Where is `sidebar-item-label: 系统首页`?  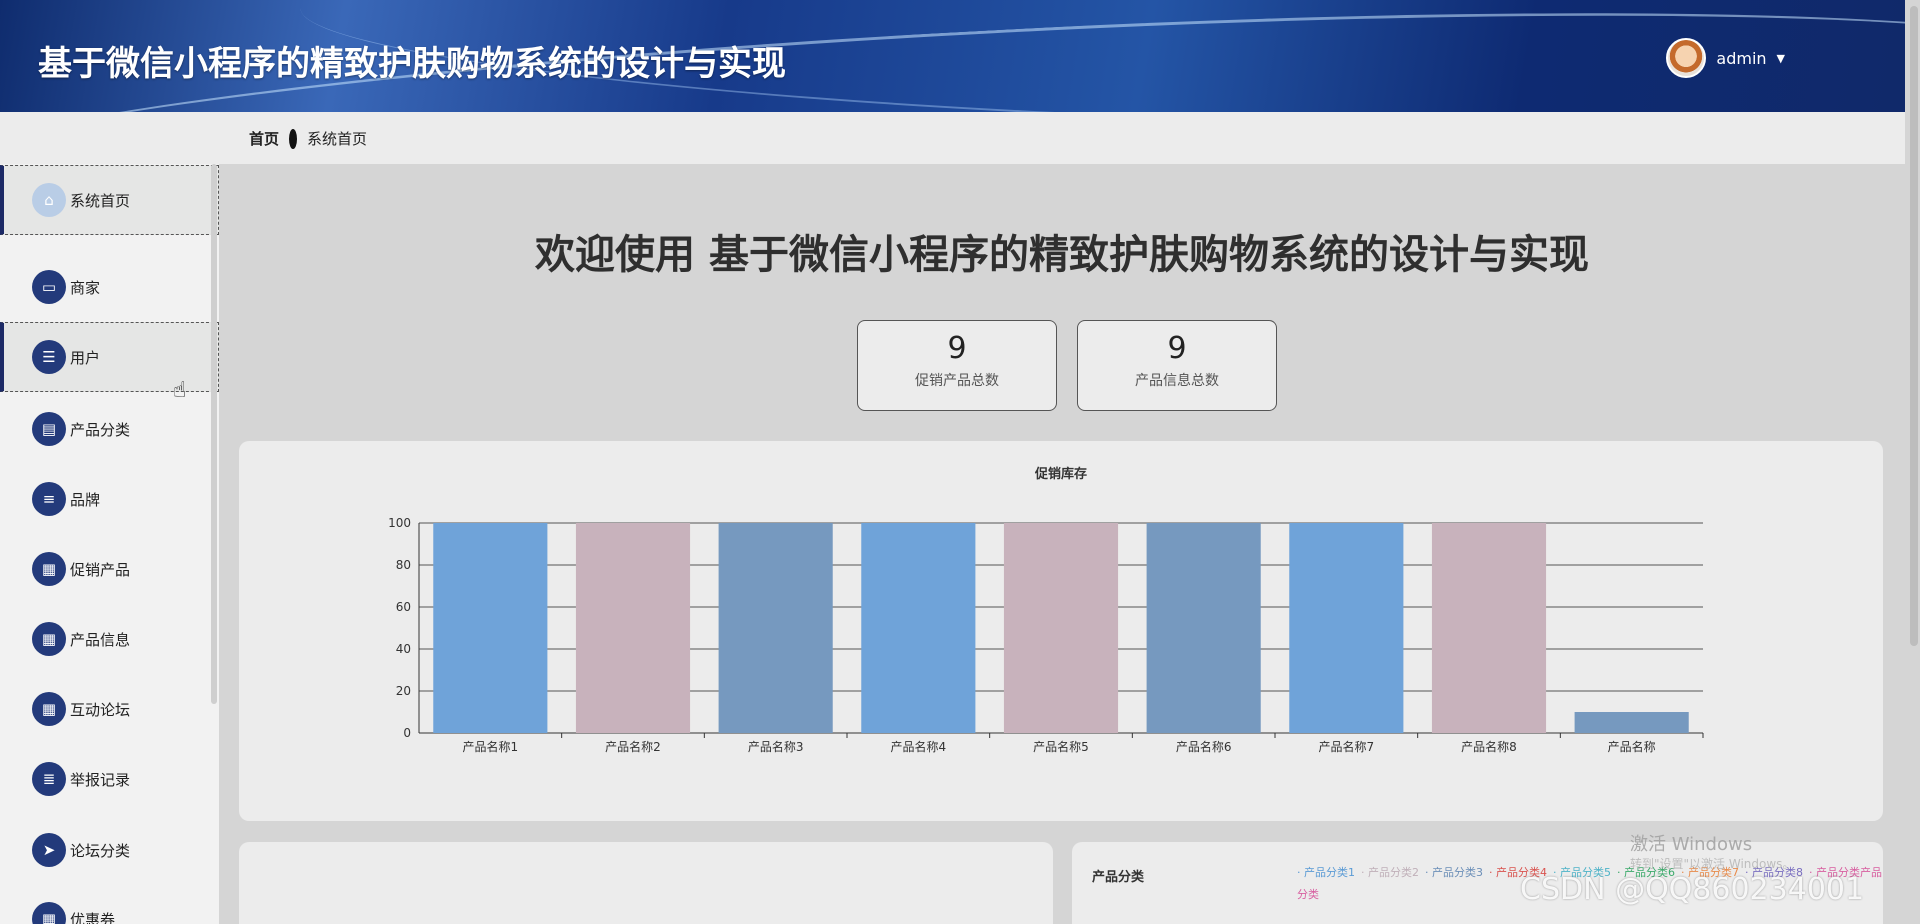 sidebar-item-label: 系统首页 is located at coordinates (100, 200).